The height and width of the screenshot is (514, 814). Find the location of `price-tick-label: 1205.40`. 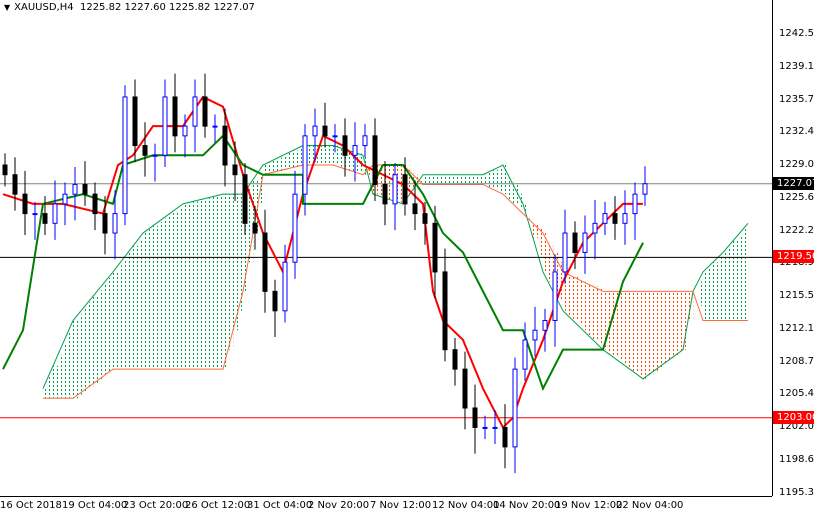

price-tick-label: 1205.40 is located at coordinates (796, 394).